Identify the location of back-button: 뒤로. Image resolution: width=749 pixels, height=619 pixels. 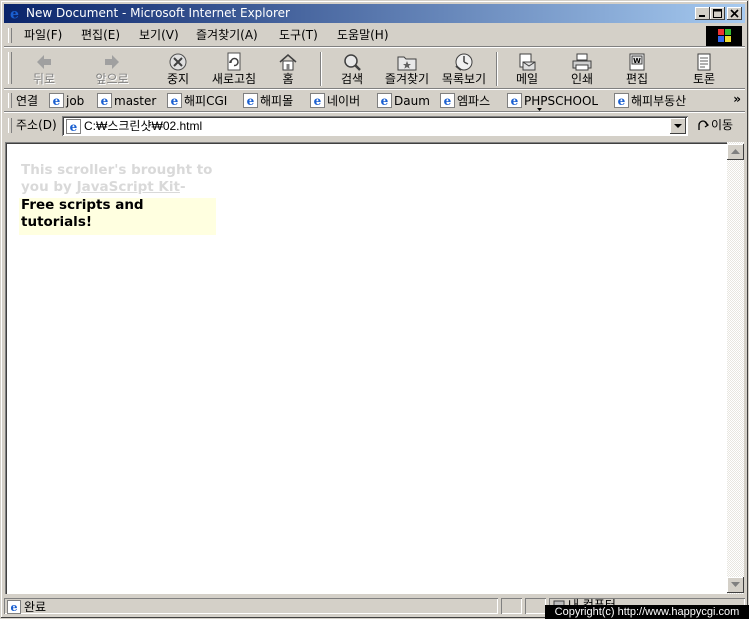
(44, 69).